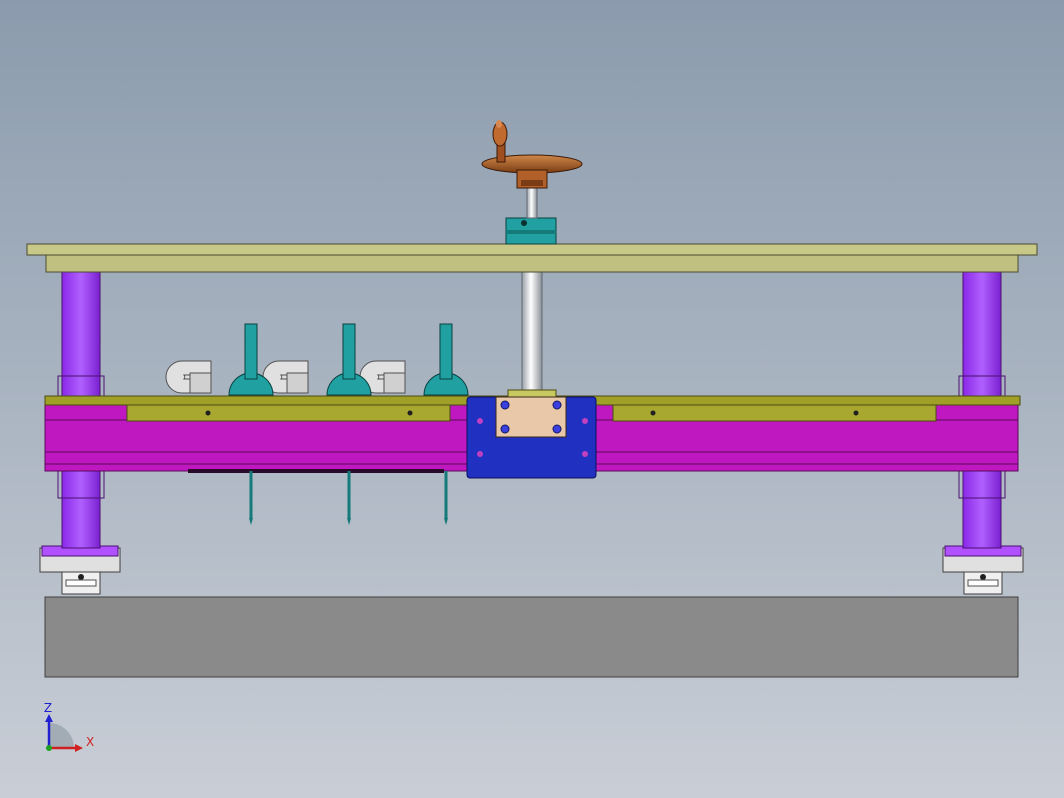 This screenshot has width=1064, height=798. Describe the element at coordinates (531, 231) in the screenshot. I see `mounting-block` at that location.